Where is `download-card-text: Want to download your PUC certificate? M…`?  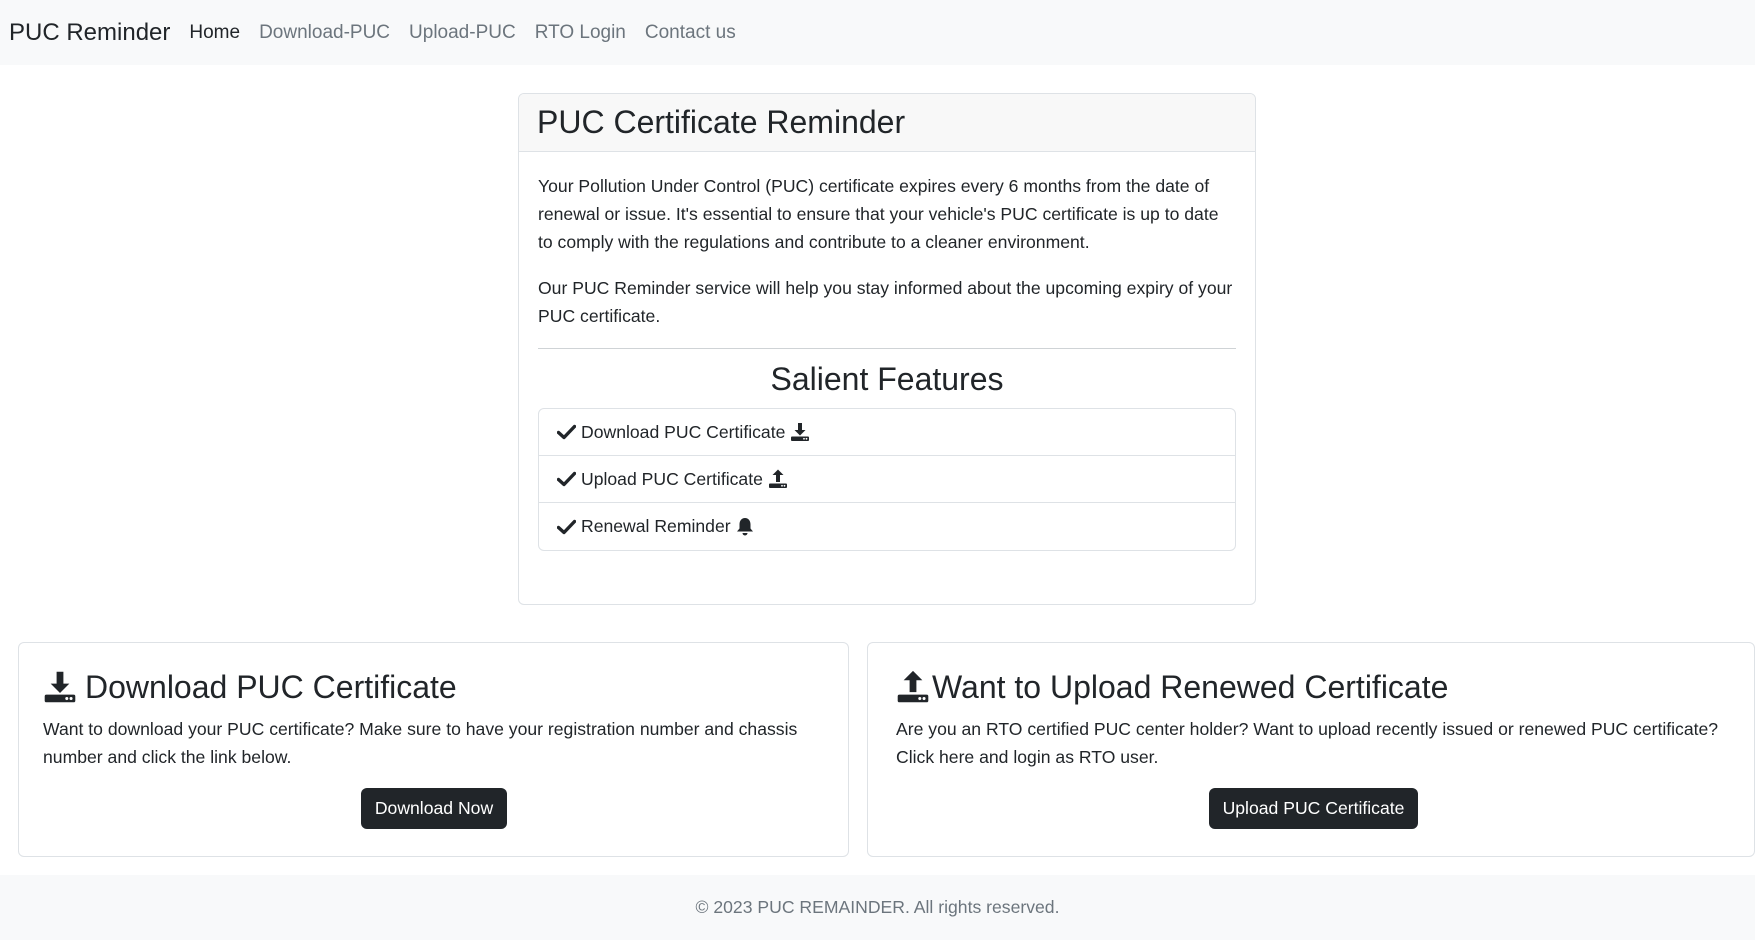 download-card-text: Want to download your PUC certificate? M… is located at coordinates (420, 743).